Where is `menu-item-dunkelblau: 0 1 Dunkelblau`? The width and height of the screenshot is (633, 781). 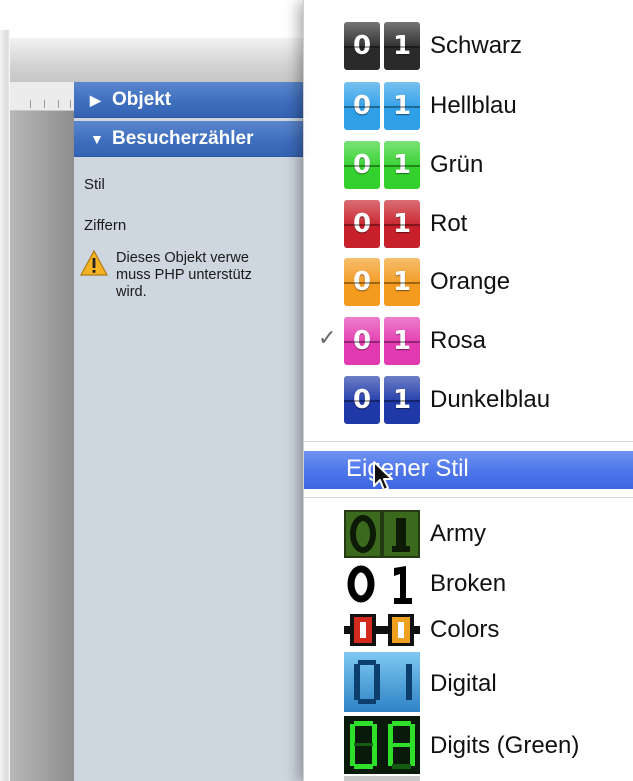
menu-item-dunkelblau: 0 1 Dunkelblau is located at coordinates (468, 401).